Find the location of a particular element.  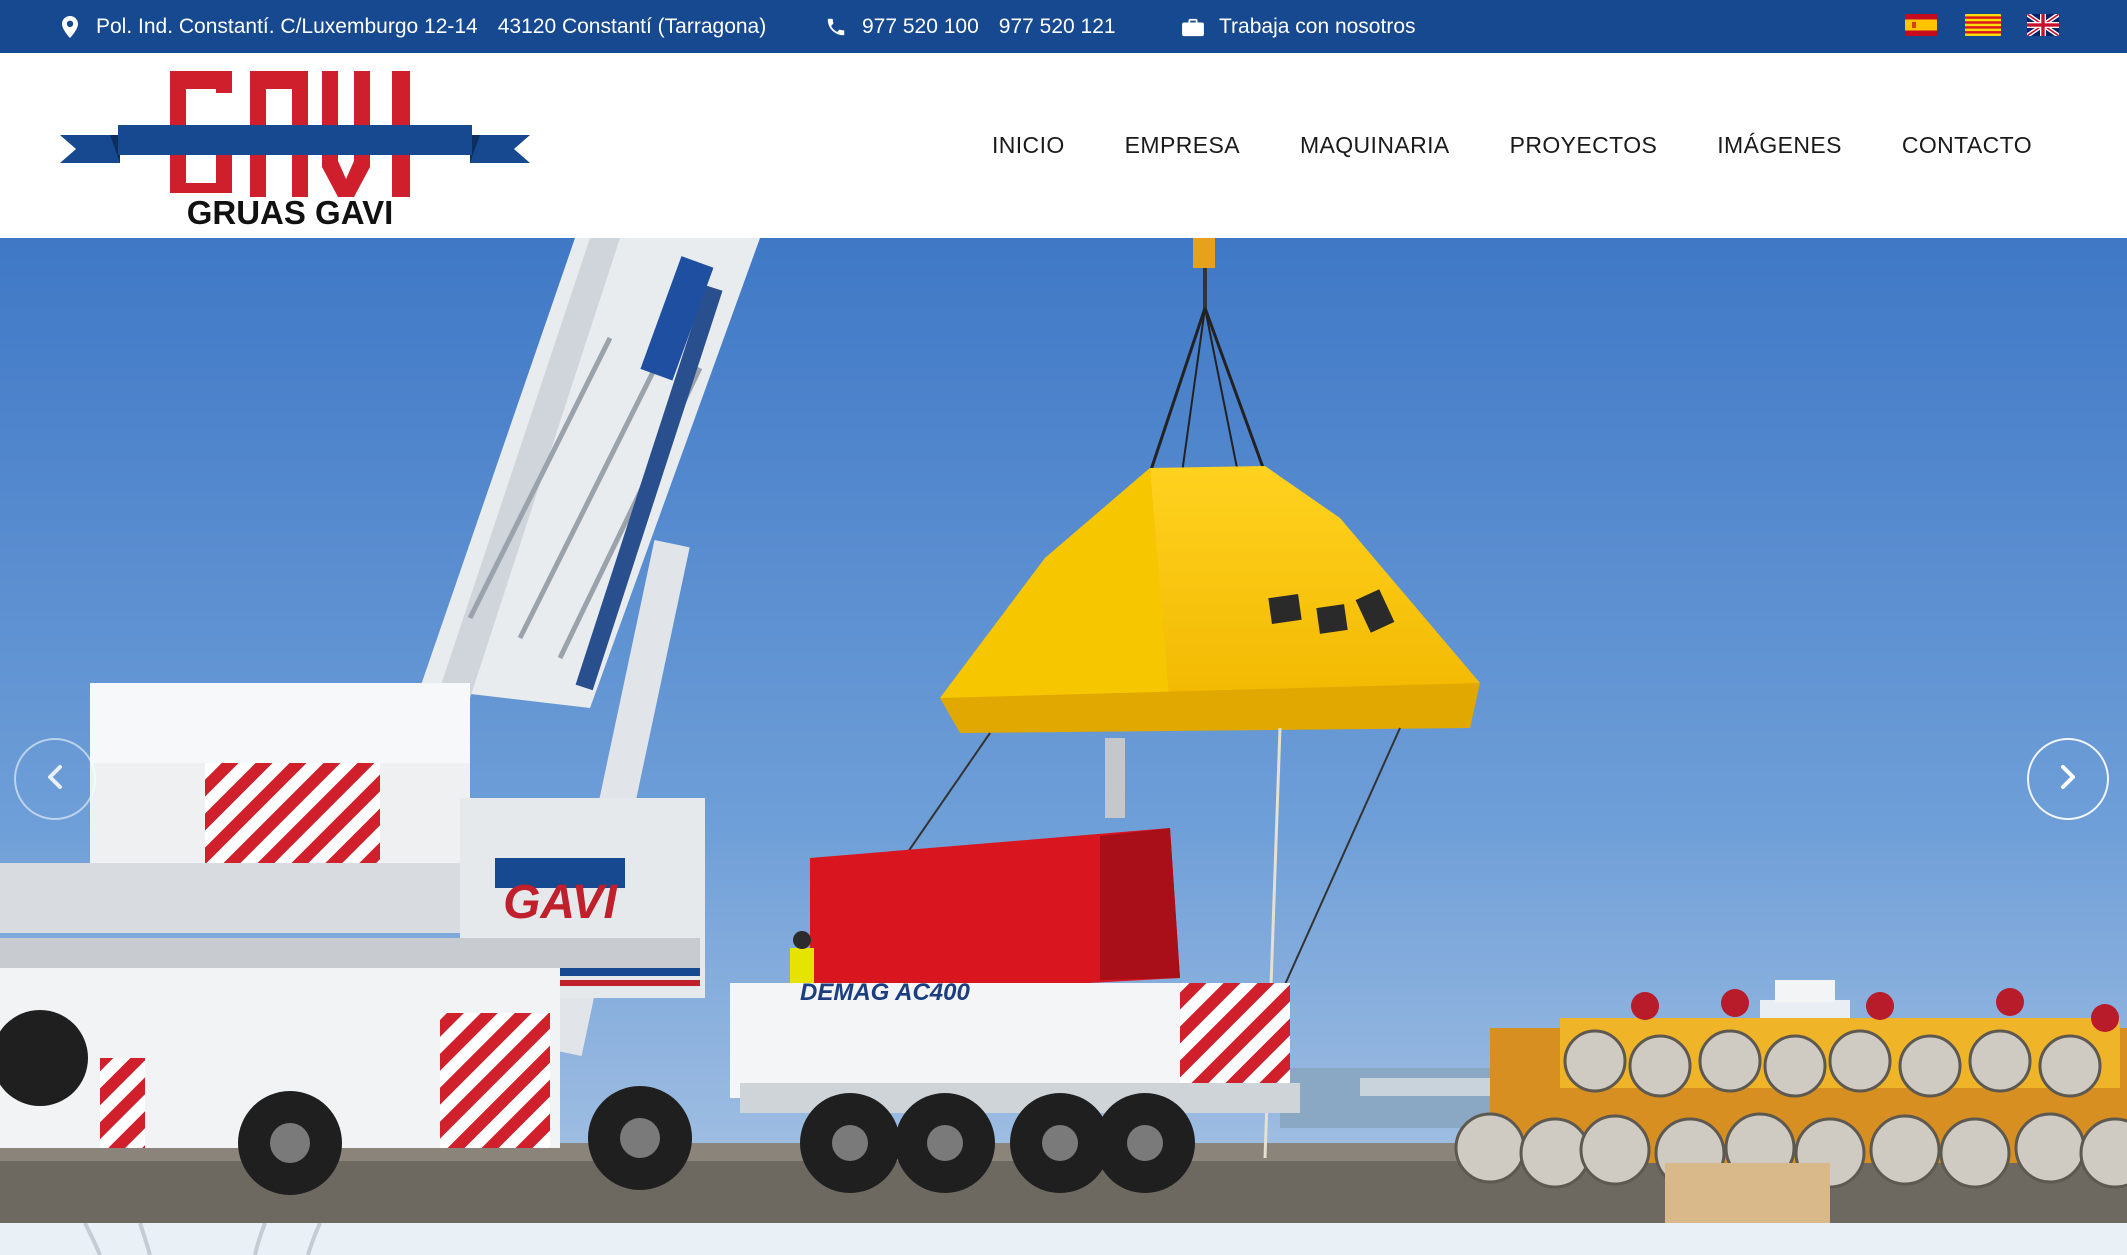

slider-prev-button is located at coordinates (55, 779).